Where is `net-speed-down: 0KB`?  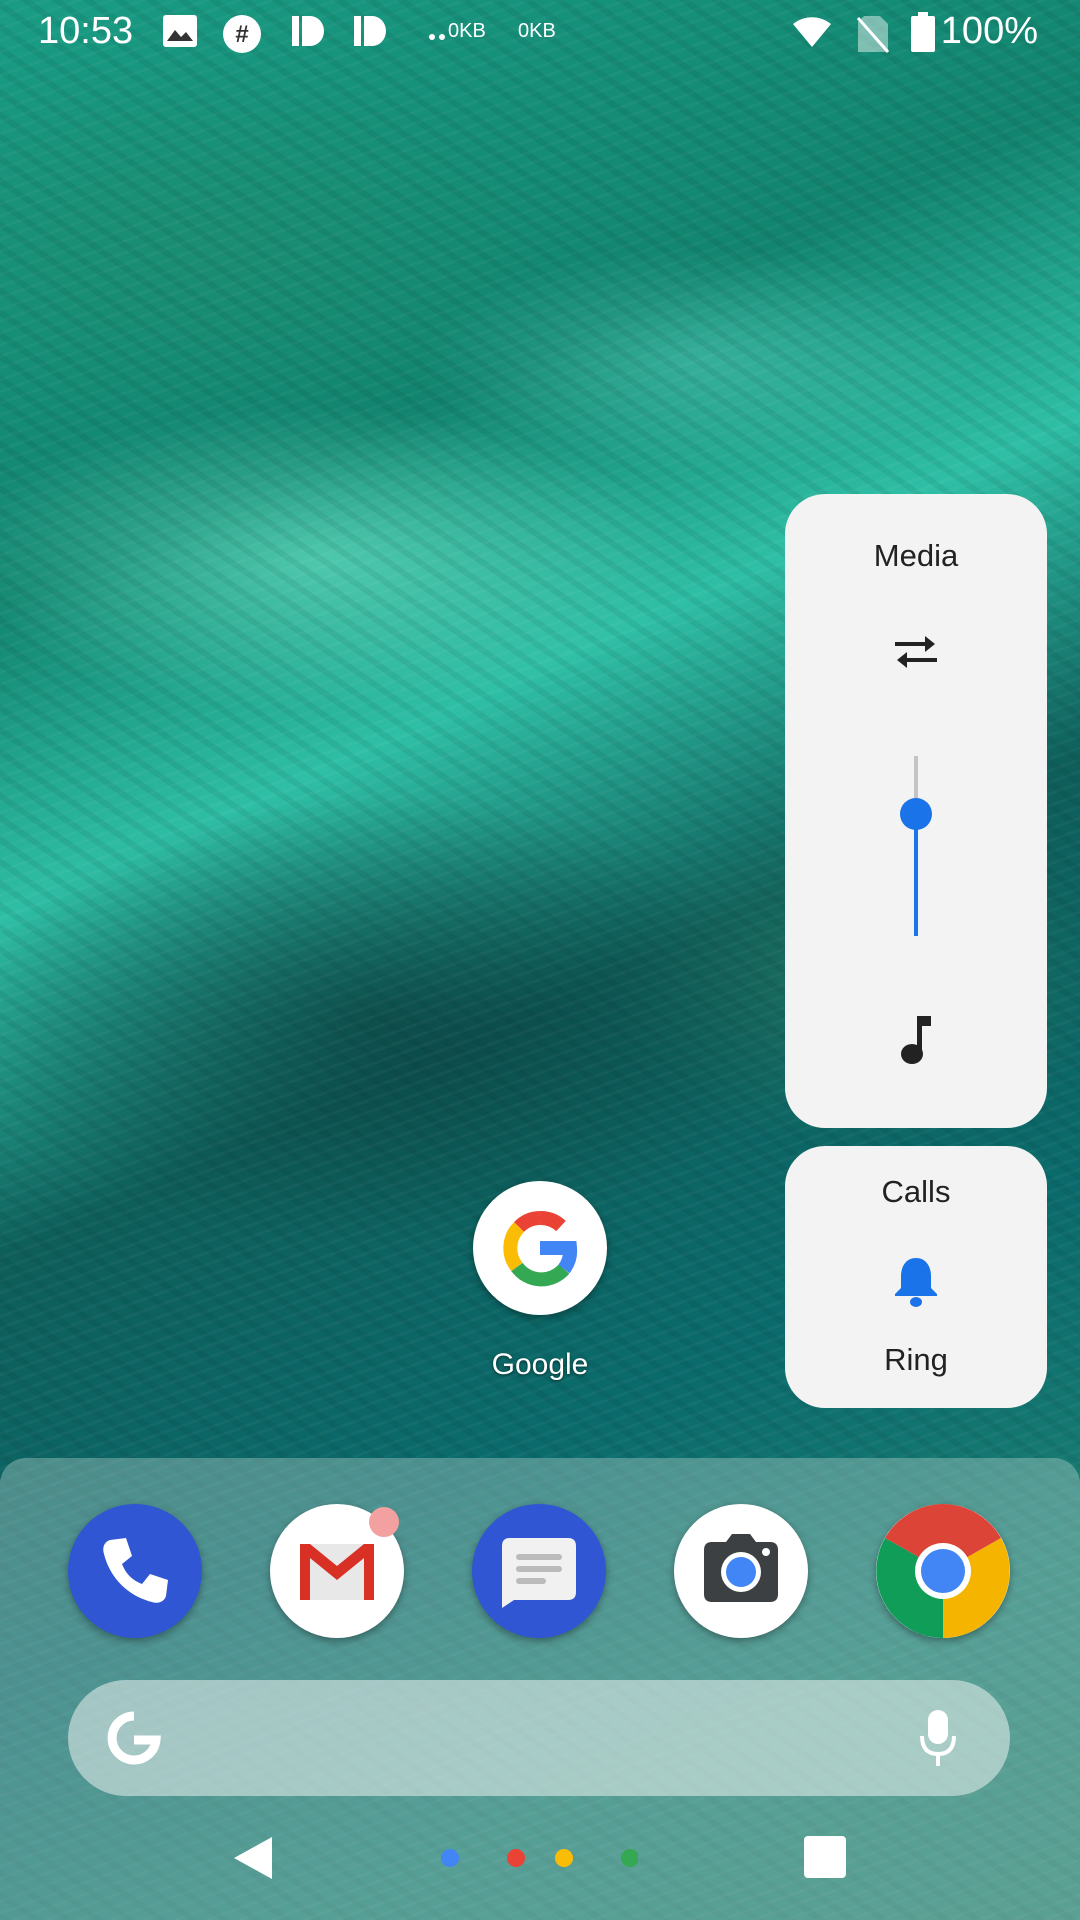
net-speed-down: 0KB is located at coordinates (537, 31).